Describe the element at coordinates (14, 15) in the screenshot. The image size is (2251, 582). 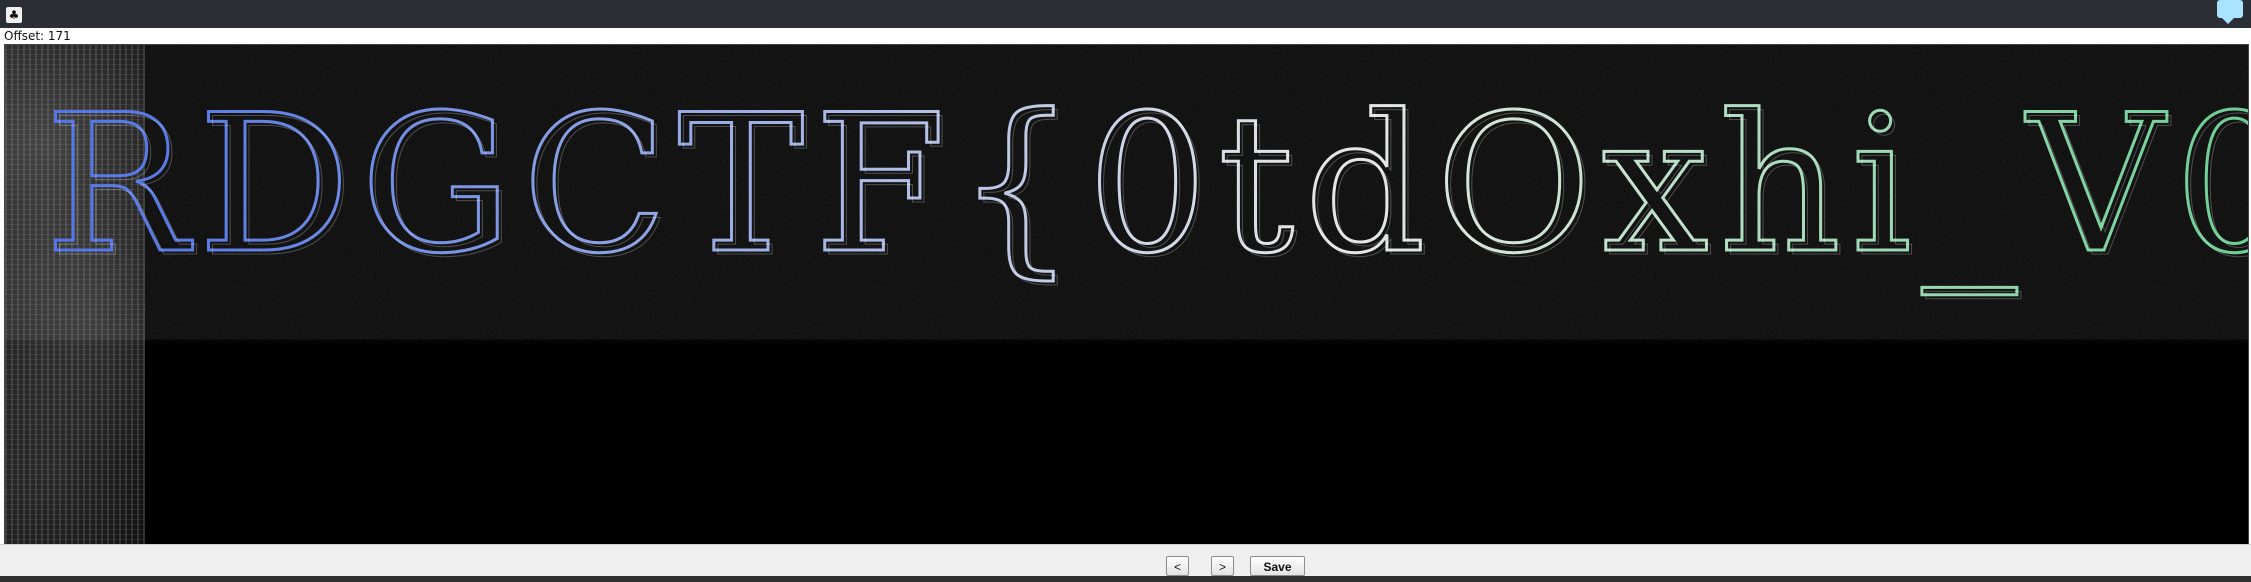
I see `app-icon: ♣` at that location.